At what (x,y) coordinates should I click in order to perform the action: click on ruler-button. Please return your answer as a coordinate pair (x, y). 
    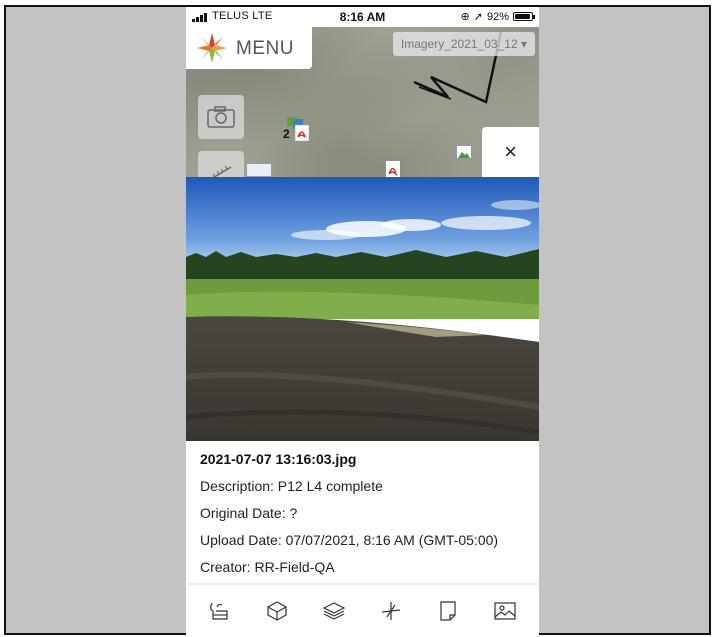
    Looking at the image, I should click on (221, 164).